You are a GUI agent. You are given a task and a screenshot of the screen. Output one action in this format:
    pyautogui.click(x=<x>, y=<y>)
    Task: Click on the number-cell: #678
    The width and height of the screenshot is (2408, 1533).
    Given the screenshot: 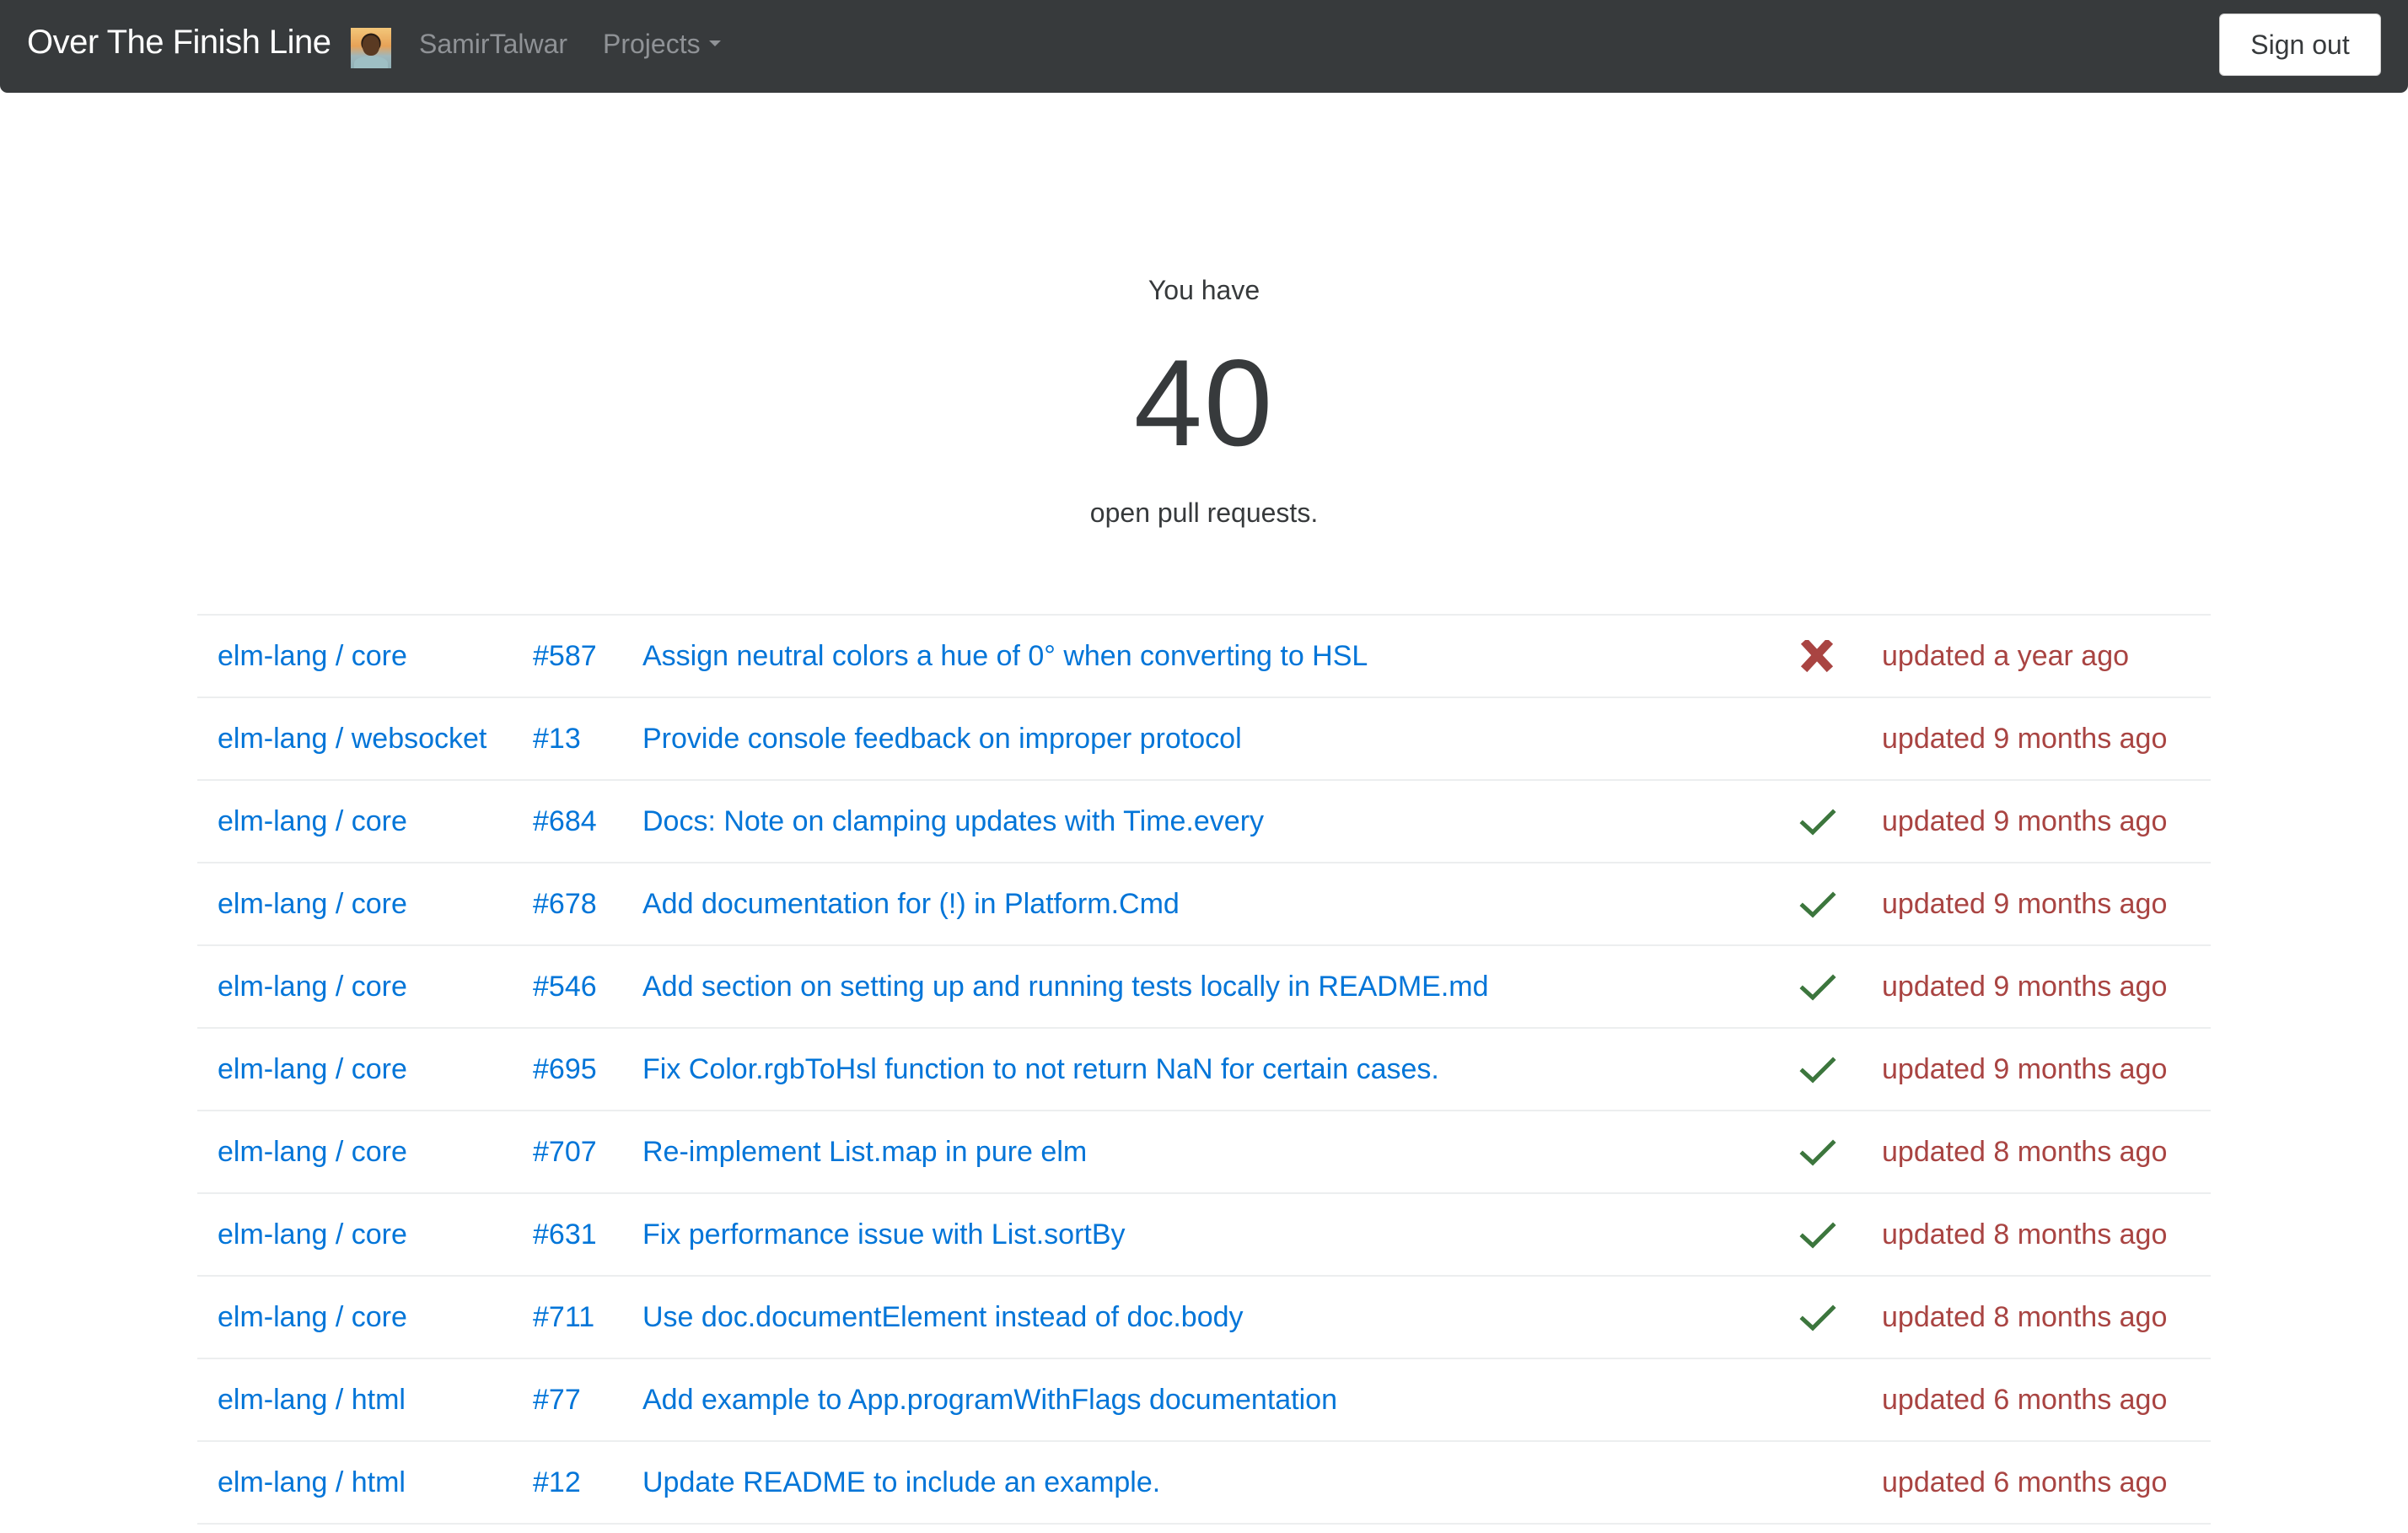 What is the action you would take?
    pyautogui.click(x=587, y=904)
    